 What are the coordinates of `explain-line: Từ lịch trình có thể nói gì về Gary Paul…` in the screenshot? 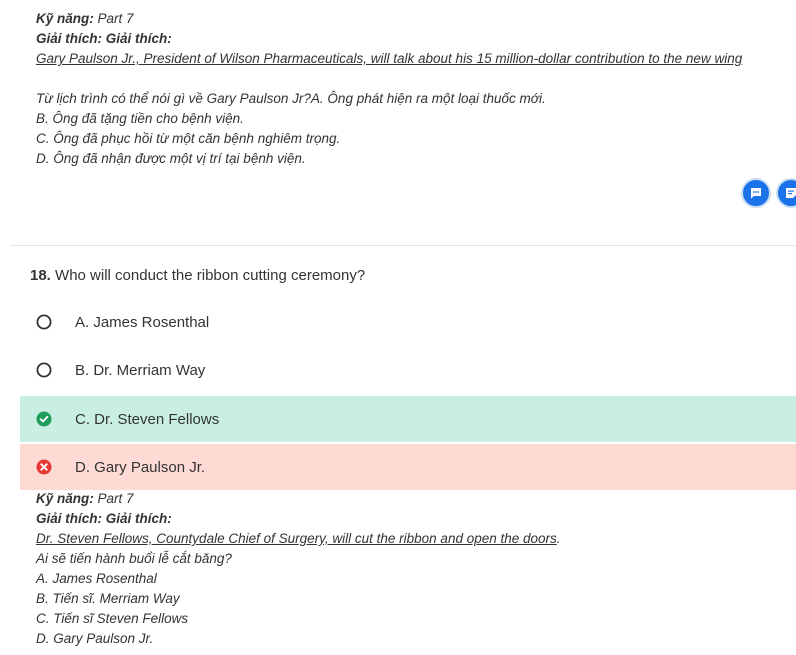 It's located at (291, 98).